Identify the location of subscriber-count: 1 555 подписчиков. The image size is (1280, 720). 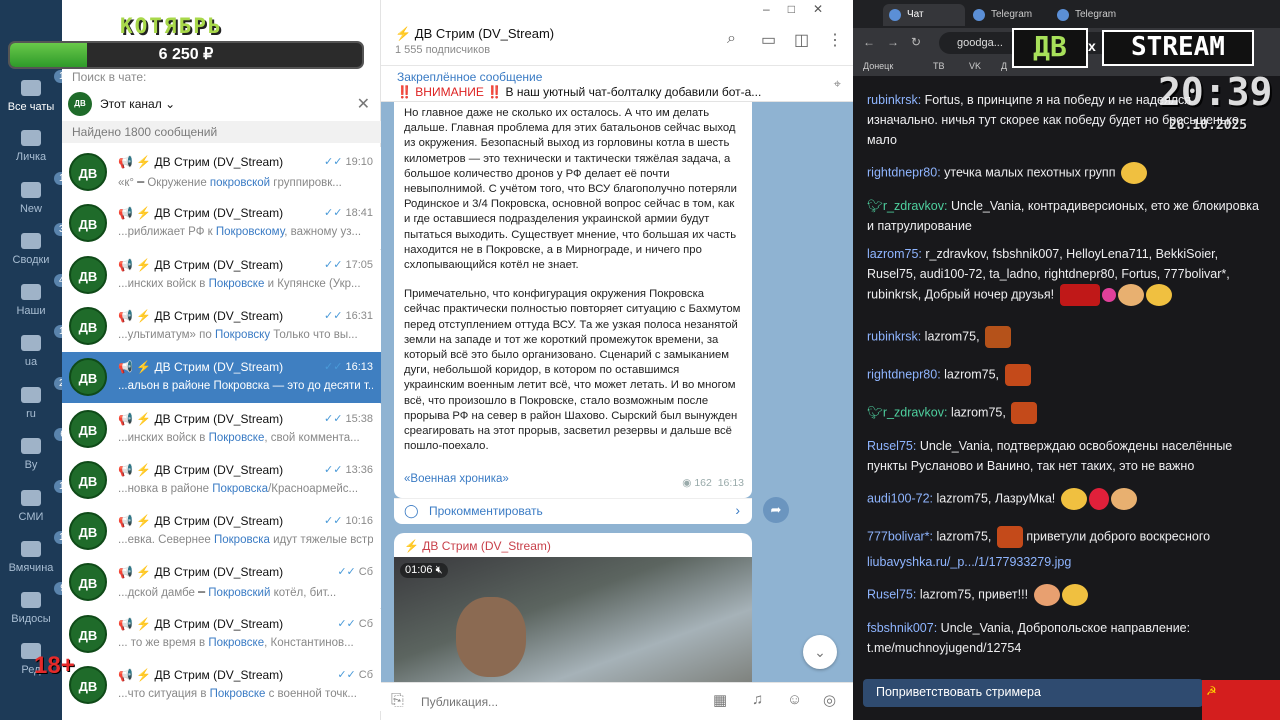
(443, 50).